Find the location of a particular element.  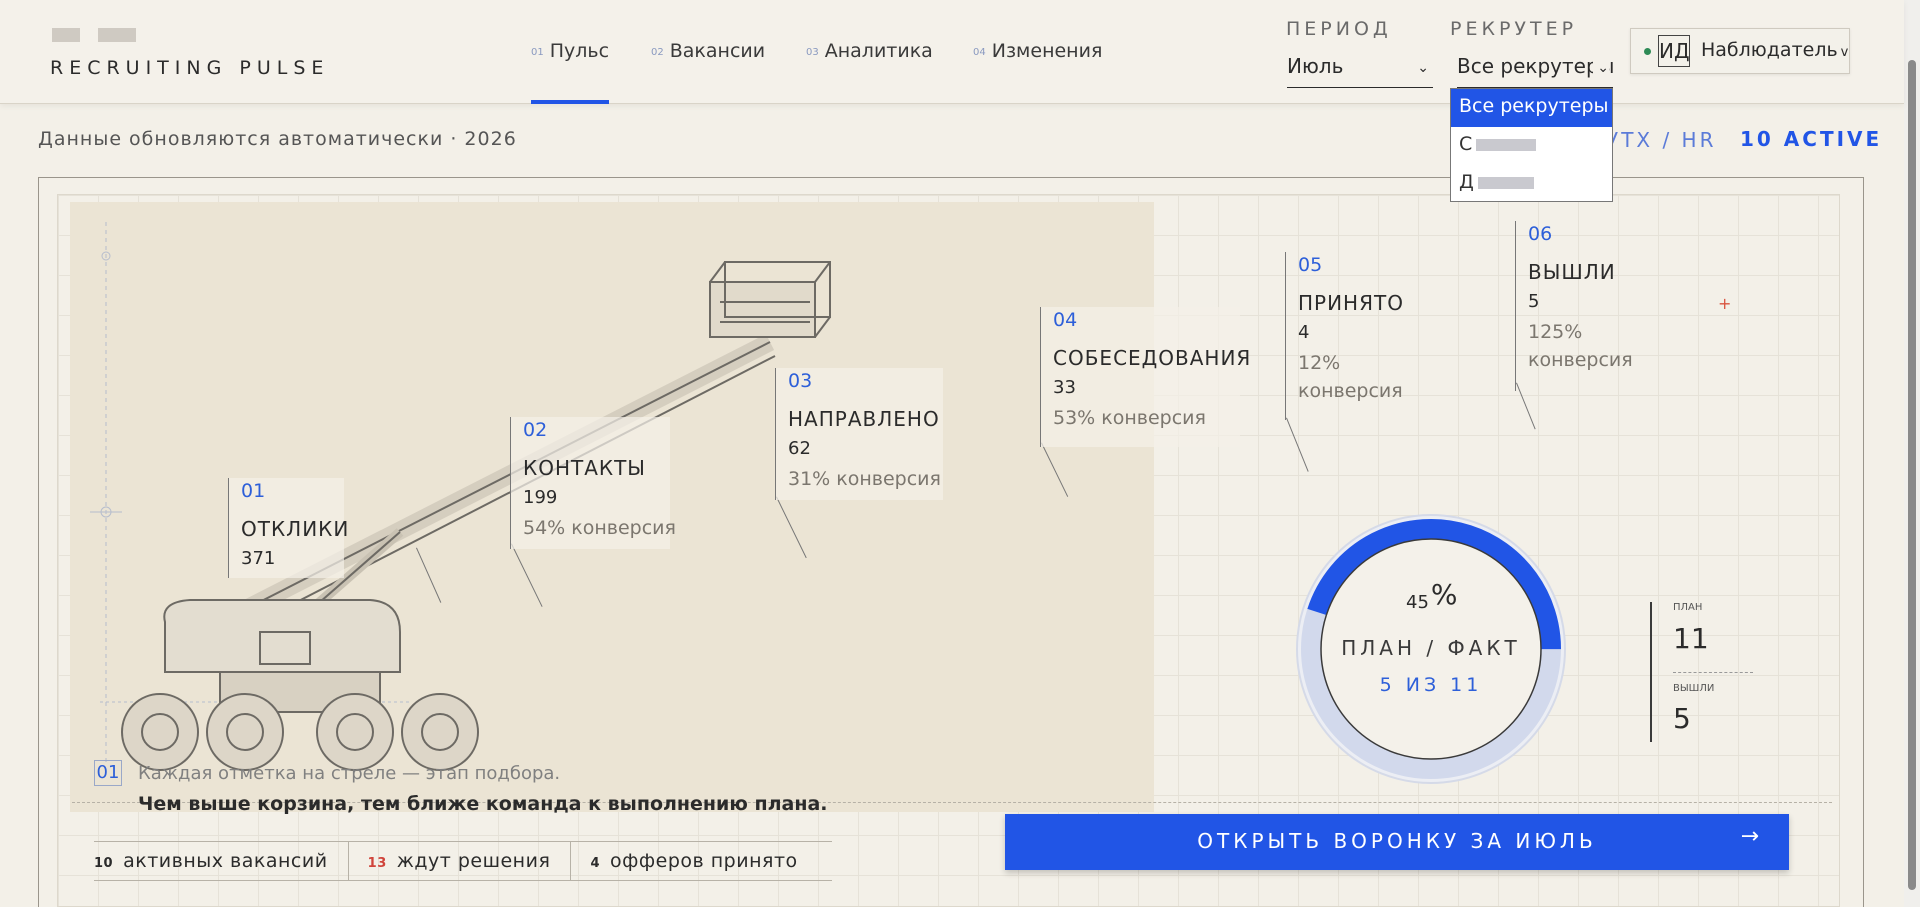

plus-marker-icon: + is located at coordinates (1725, 303).